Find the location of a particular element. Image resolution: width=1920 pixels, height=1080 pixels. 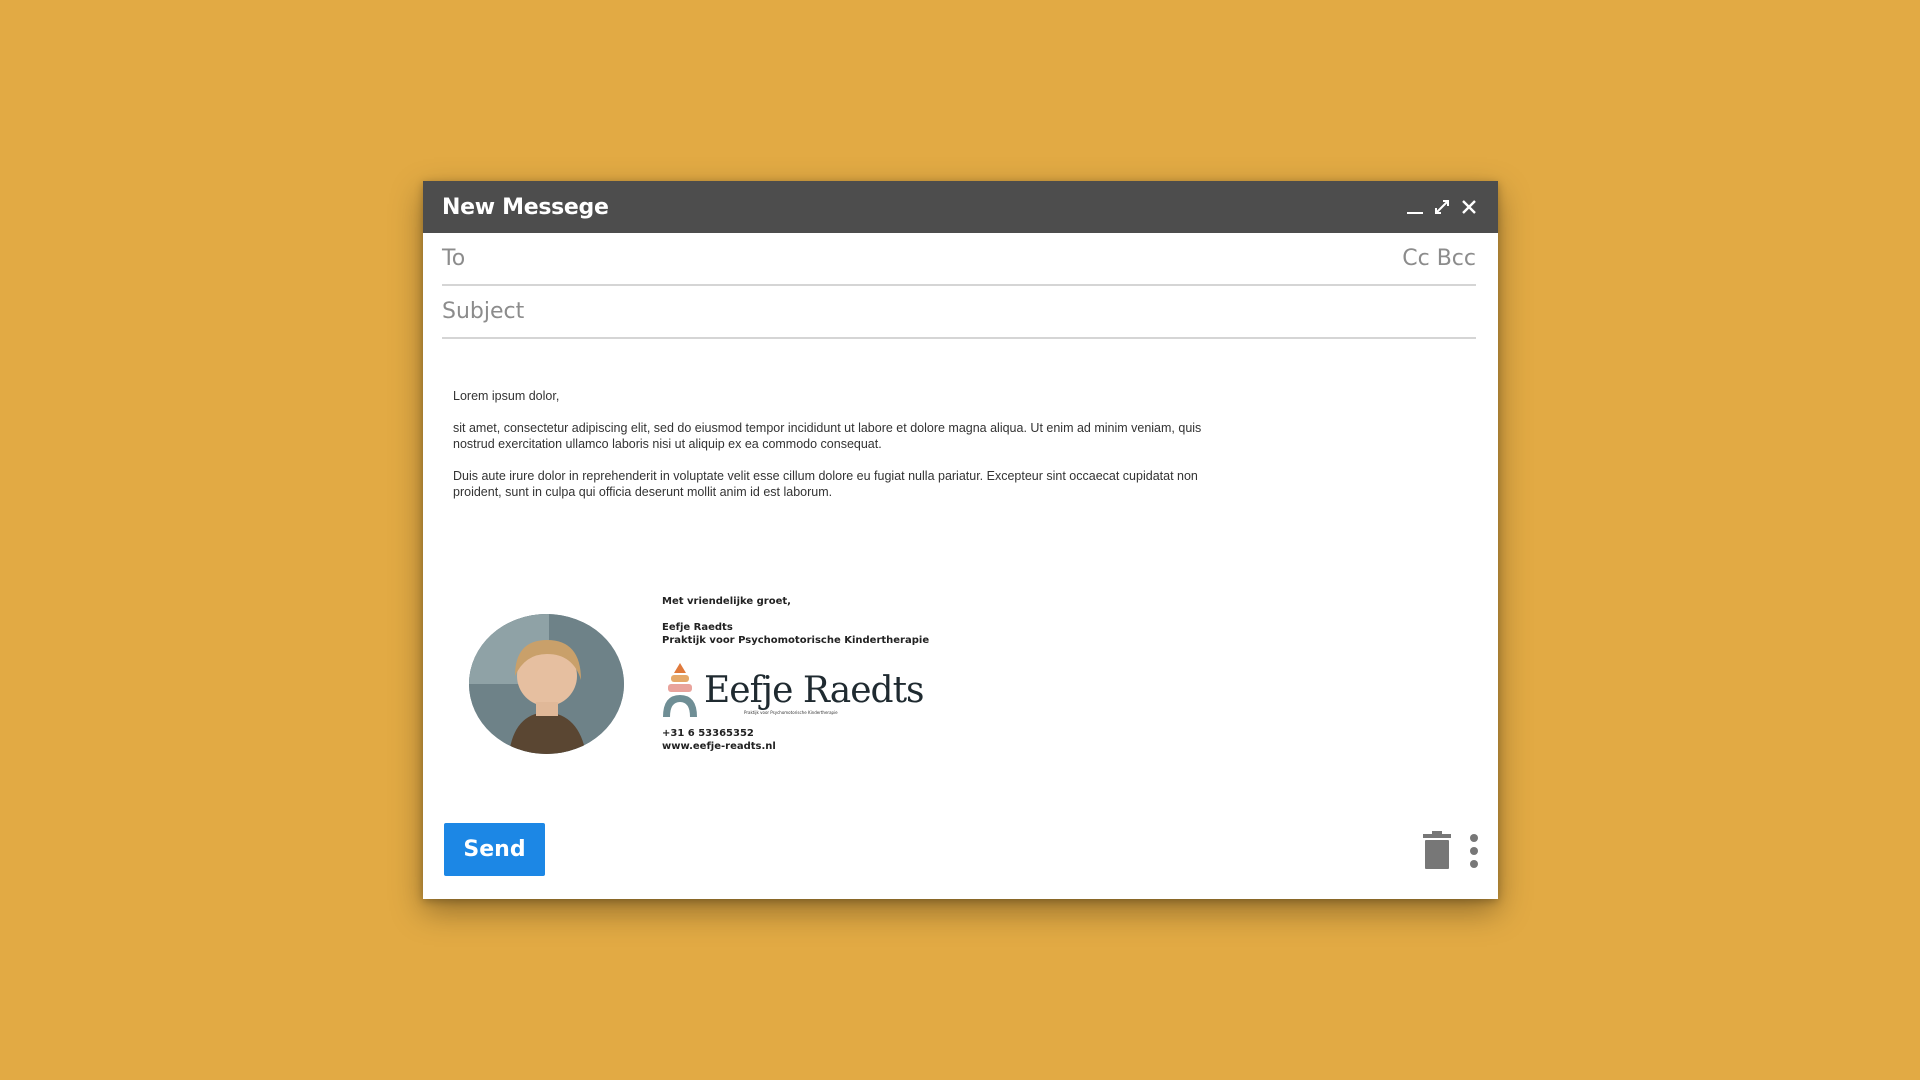

window-controls is located at coordinates (1442, 207).